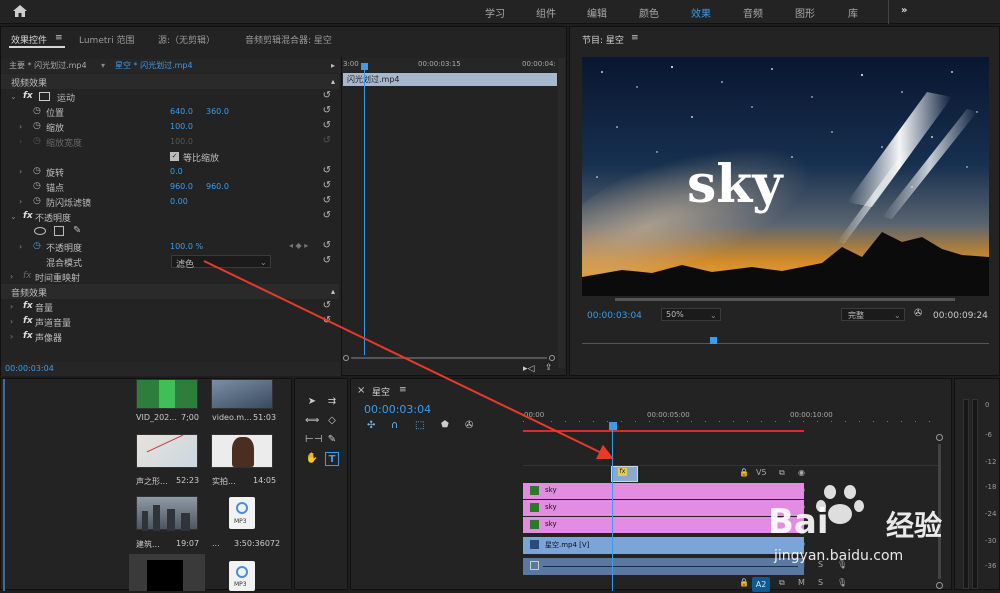 The height and width of the screenshot is (593, 1000). I want to click on mute-button: M, so click(801, 582).